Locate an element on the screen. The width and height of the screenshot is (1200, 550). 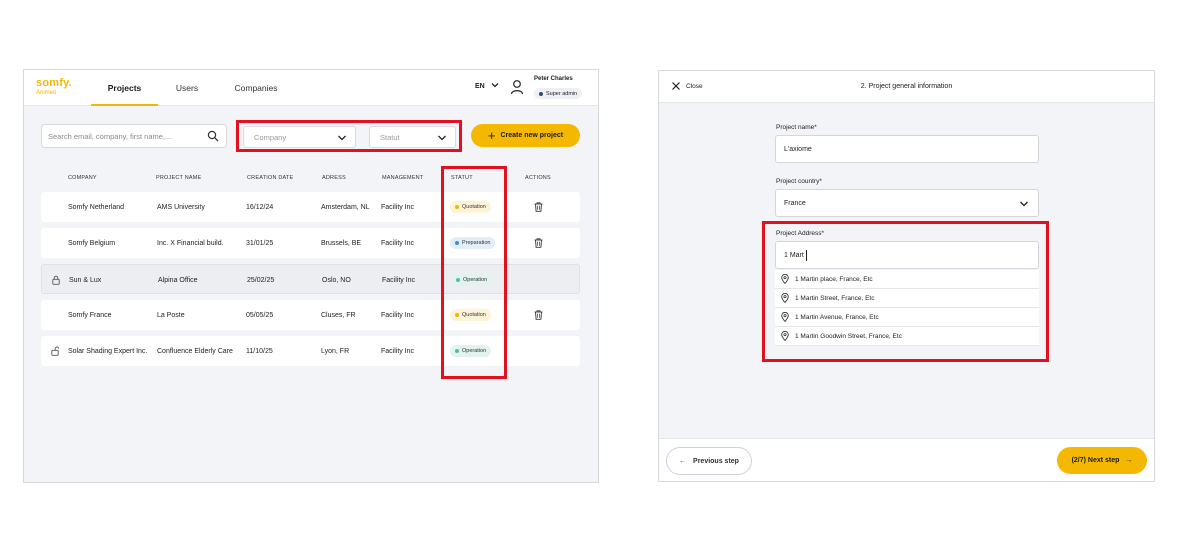
wizard-footer: ← Previous step (2/7) Next step → is located at coordinates (906, 459).